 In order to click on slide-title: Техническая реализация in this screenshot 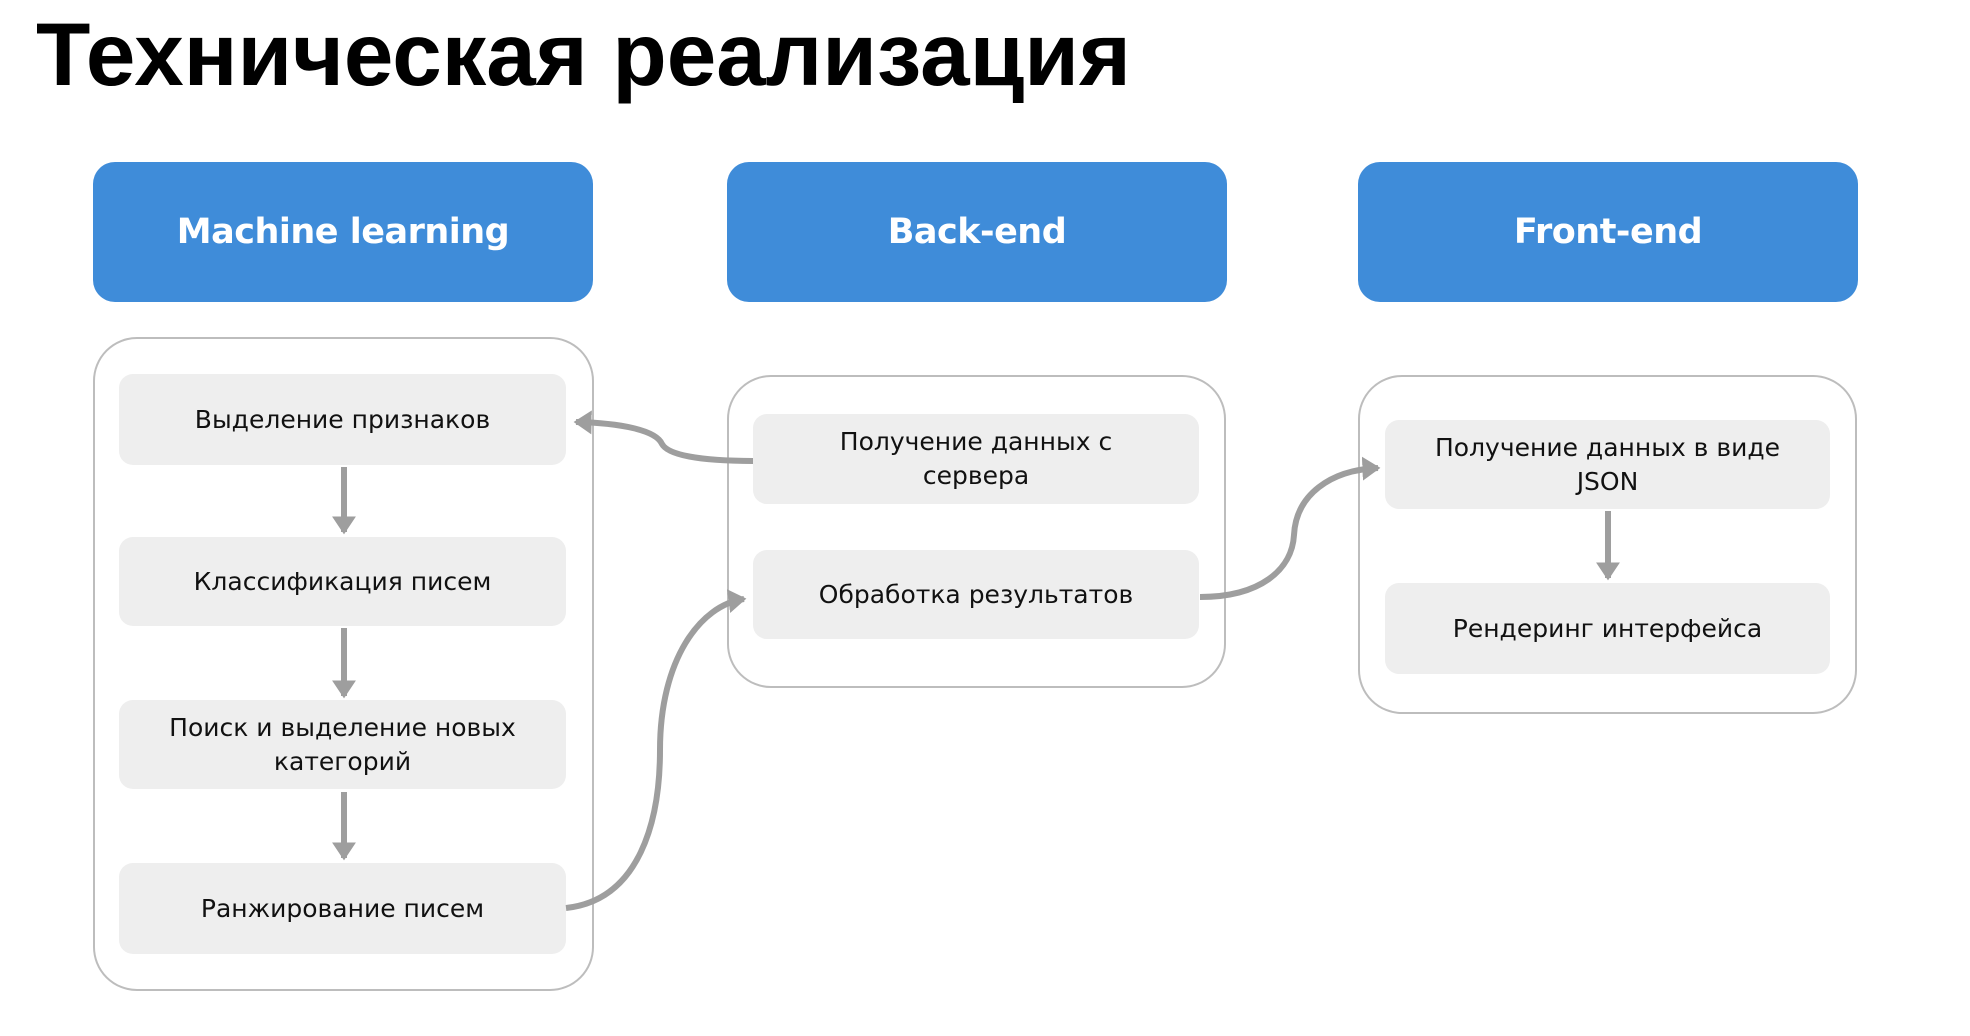, I will do `click(583, 54)`.